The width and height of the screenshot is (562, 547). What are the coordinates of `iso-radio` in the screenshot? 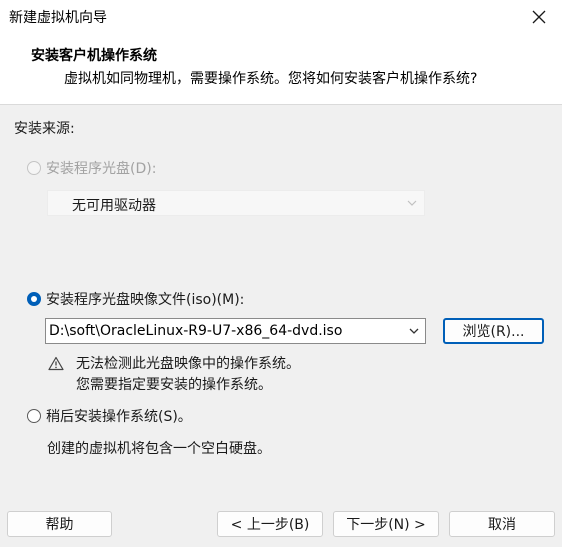 It's located at (34, 299).